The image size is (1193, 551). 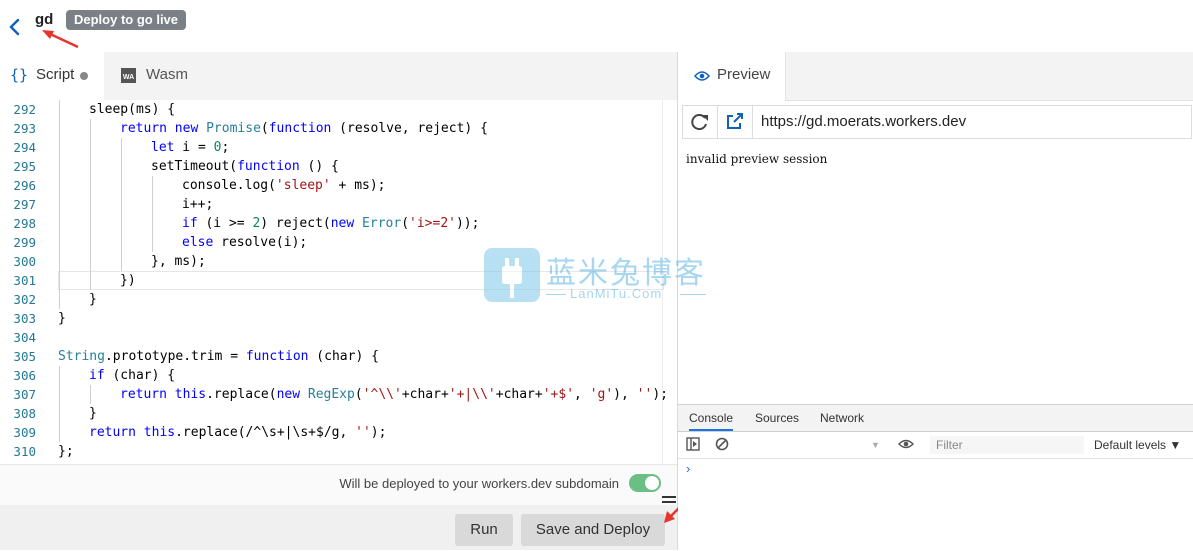 I want to click on code-line: 303}, so click(x=331, y=318).